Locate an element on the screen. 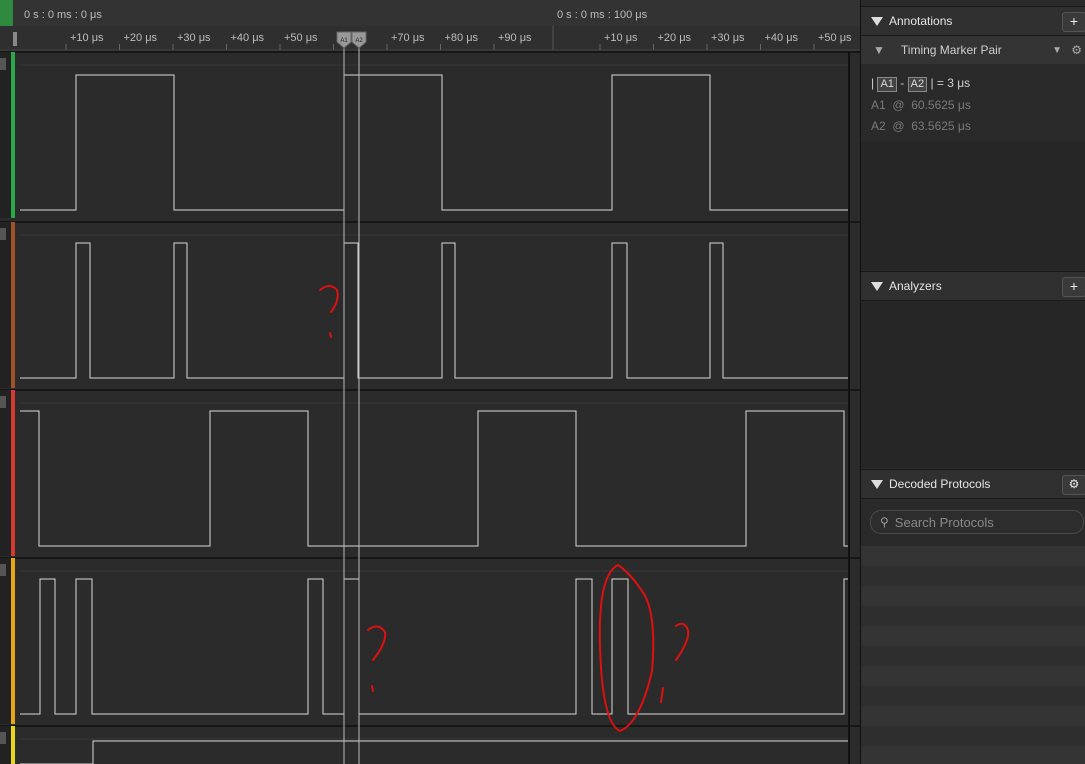 Image resolution: width=1085 pixels, height=764 pixels. a2-time: 63.5625 μs is located at coordinates (941, 126).